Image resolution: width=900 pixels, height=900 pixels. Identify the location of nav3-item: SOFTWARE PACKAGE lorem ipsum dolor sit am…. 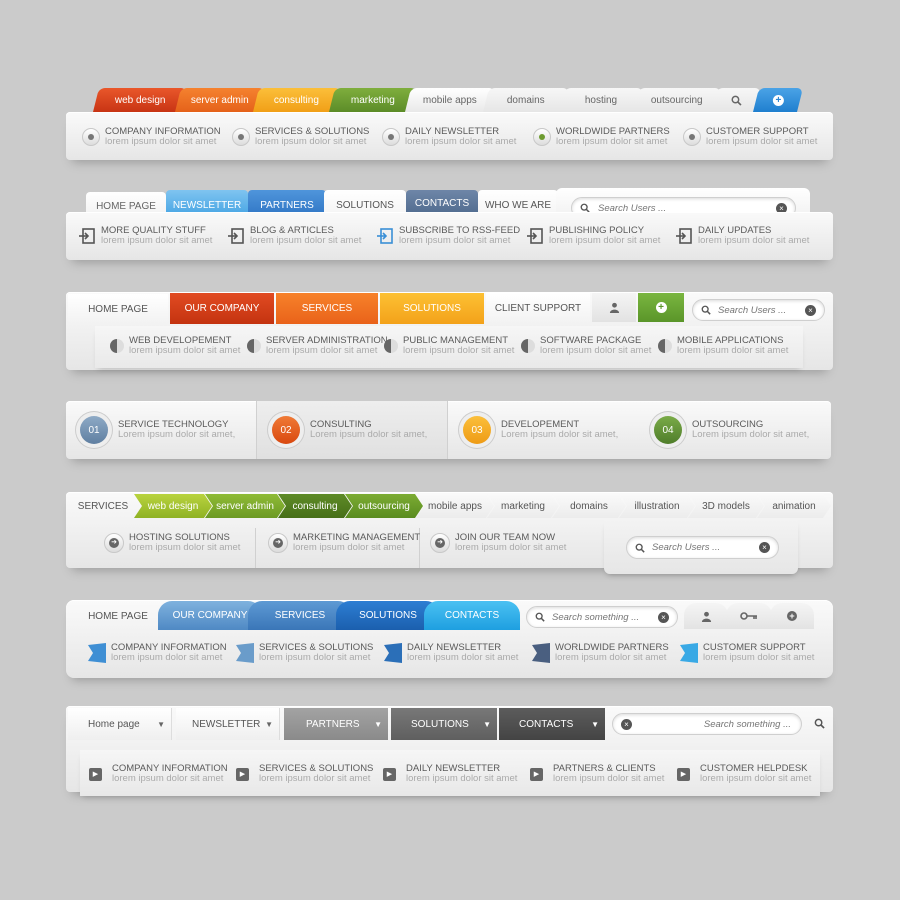
(586, 346).